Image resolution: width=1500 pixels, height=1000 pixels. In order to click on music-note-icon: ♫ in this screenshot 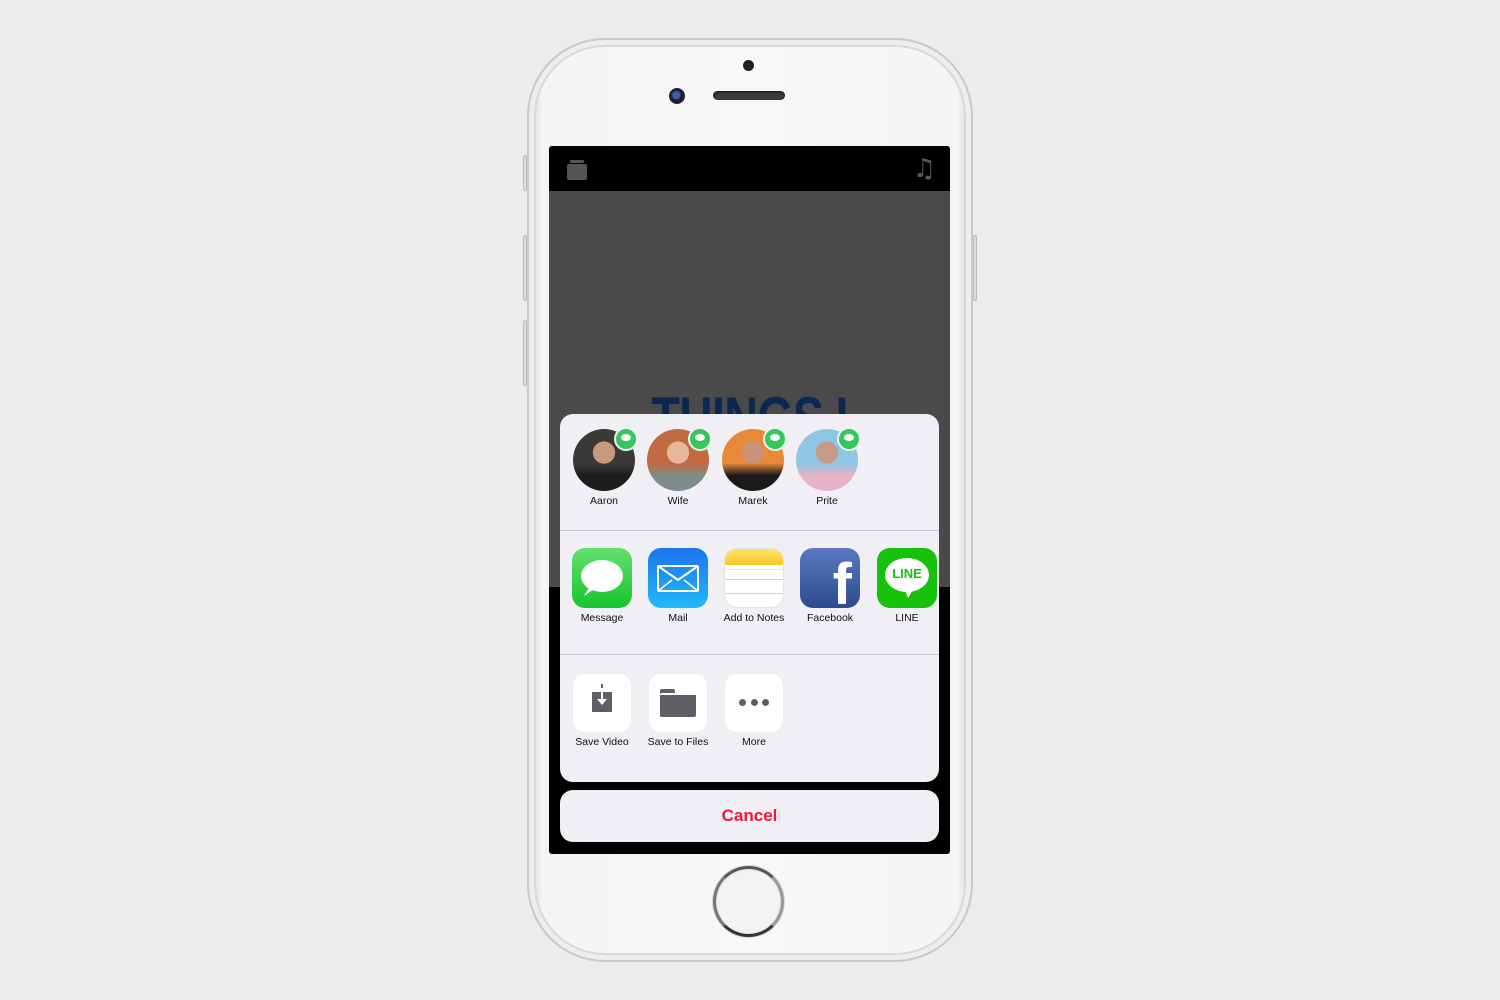, I will do `click(924, 169)`.